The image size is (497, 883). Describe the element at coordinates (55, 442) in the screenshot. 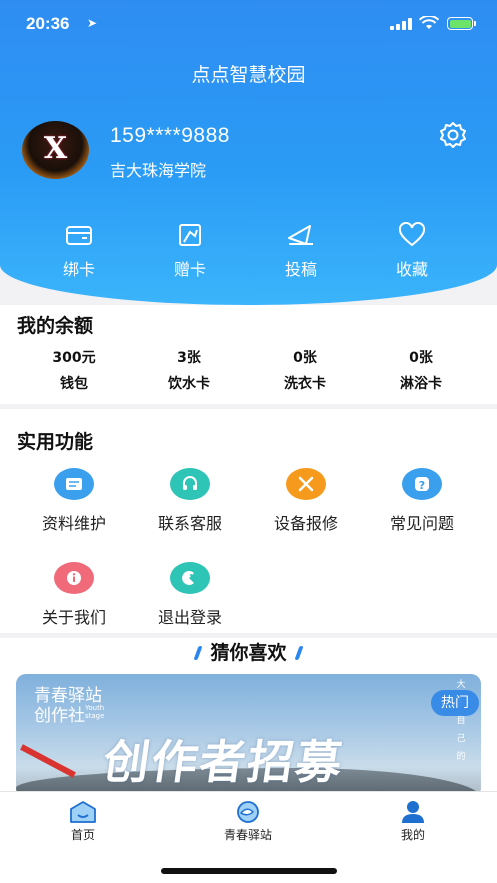

I see `functions-title: 实用功能` at that location.